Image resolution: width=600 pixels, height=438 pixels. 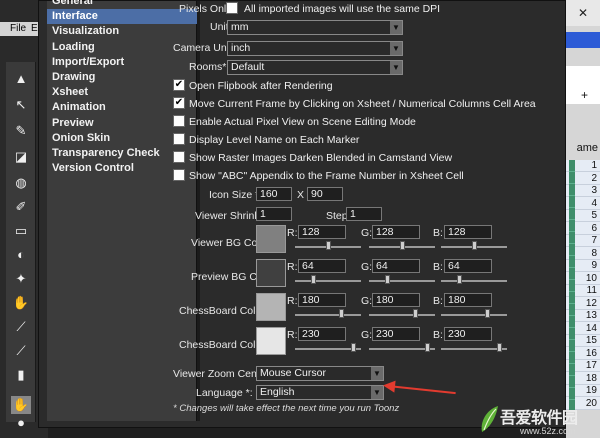 What do you see at coordinates (322, 300) in the screenshot?
I see `channel-r-field: 180` at bounding box center [322, 300].